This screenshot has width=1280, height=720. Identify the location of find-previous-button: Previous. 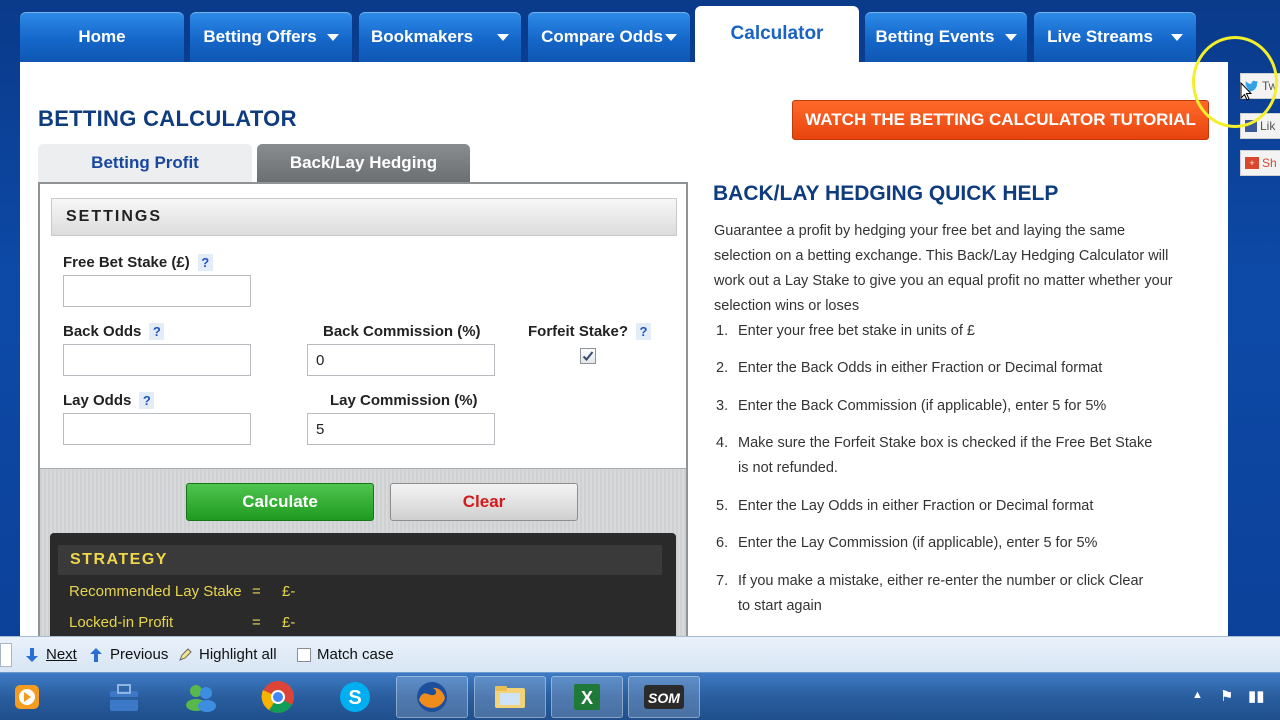
(128, 654).